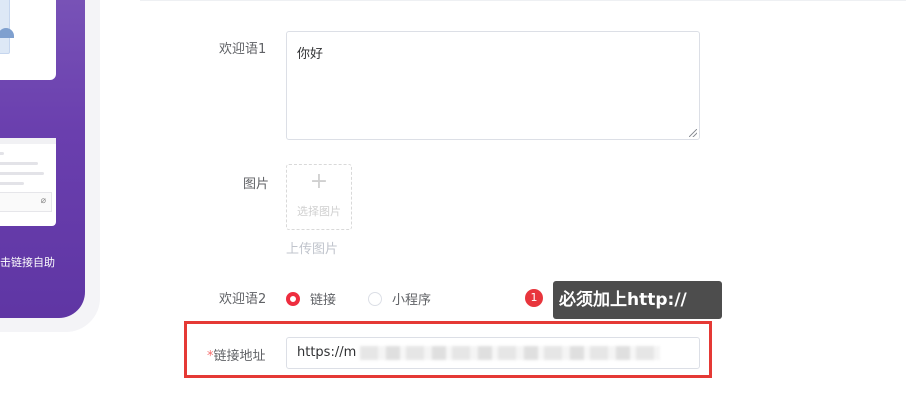  I want to click on upload-button-text: 选择图片, so click(319, 211).